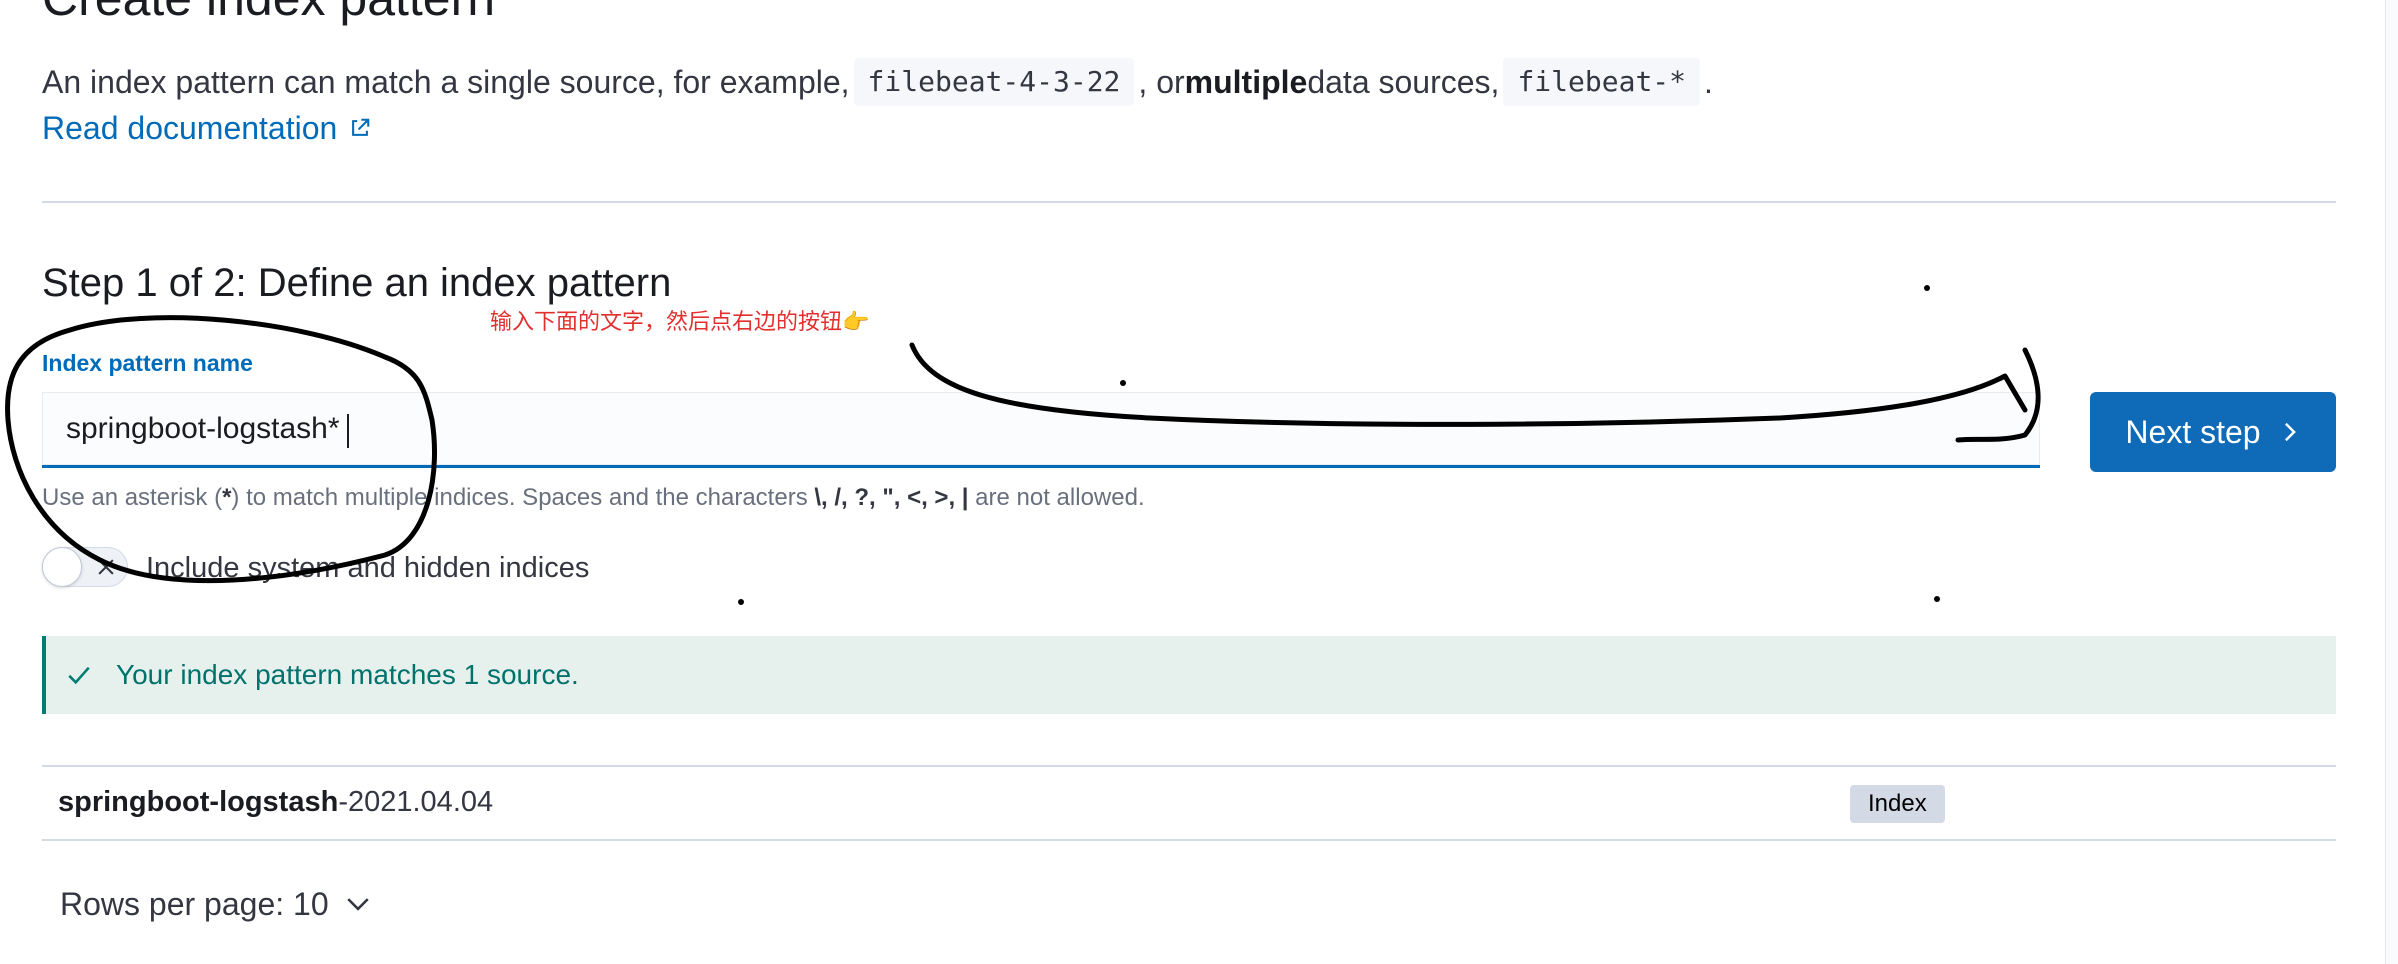 This screenshot has width=2398, height=964. Describe the element at coordinates (79, 675) in the screenshot. I see `check-icon` at that location.